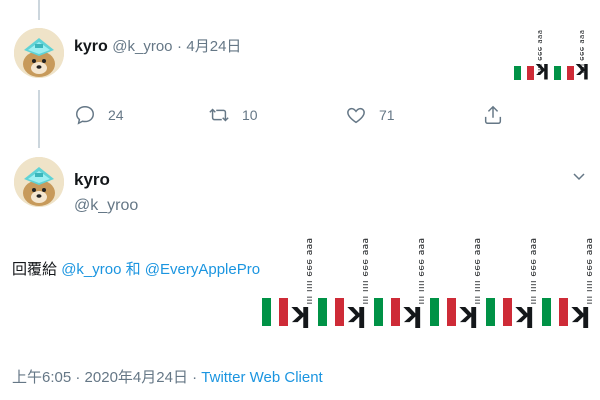 The height and width of the screenshot is (400, 600). I want to click on reply-user-link: @k_yroo, so click(91, 269).